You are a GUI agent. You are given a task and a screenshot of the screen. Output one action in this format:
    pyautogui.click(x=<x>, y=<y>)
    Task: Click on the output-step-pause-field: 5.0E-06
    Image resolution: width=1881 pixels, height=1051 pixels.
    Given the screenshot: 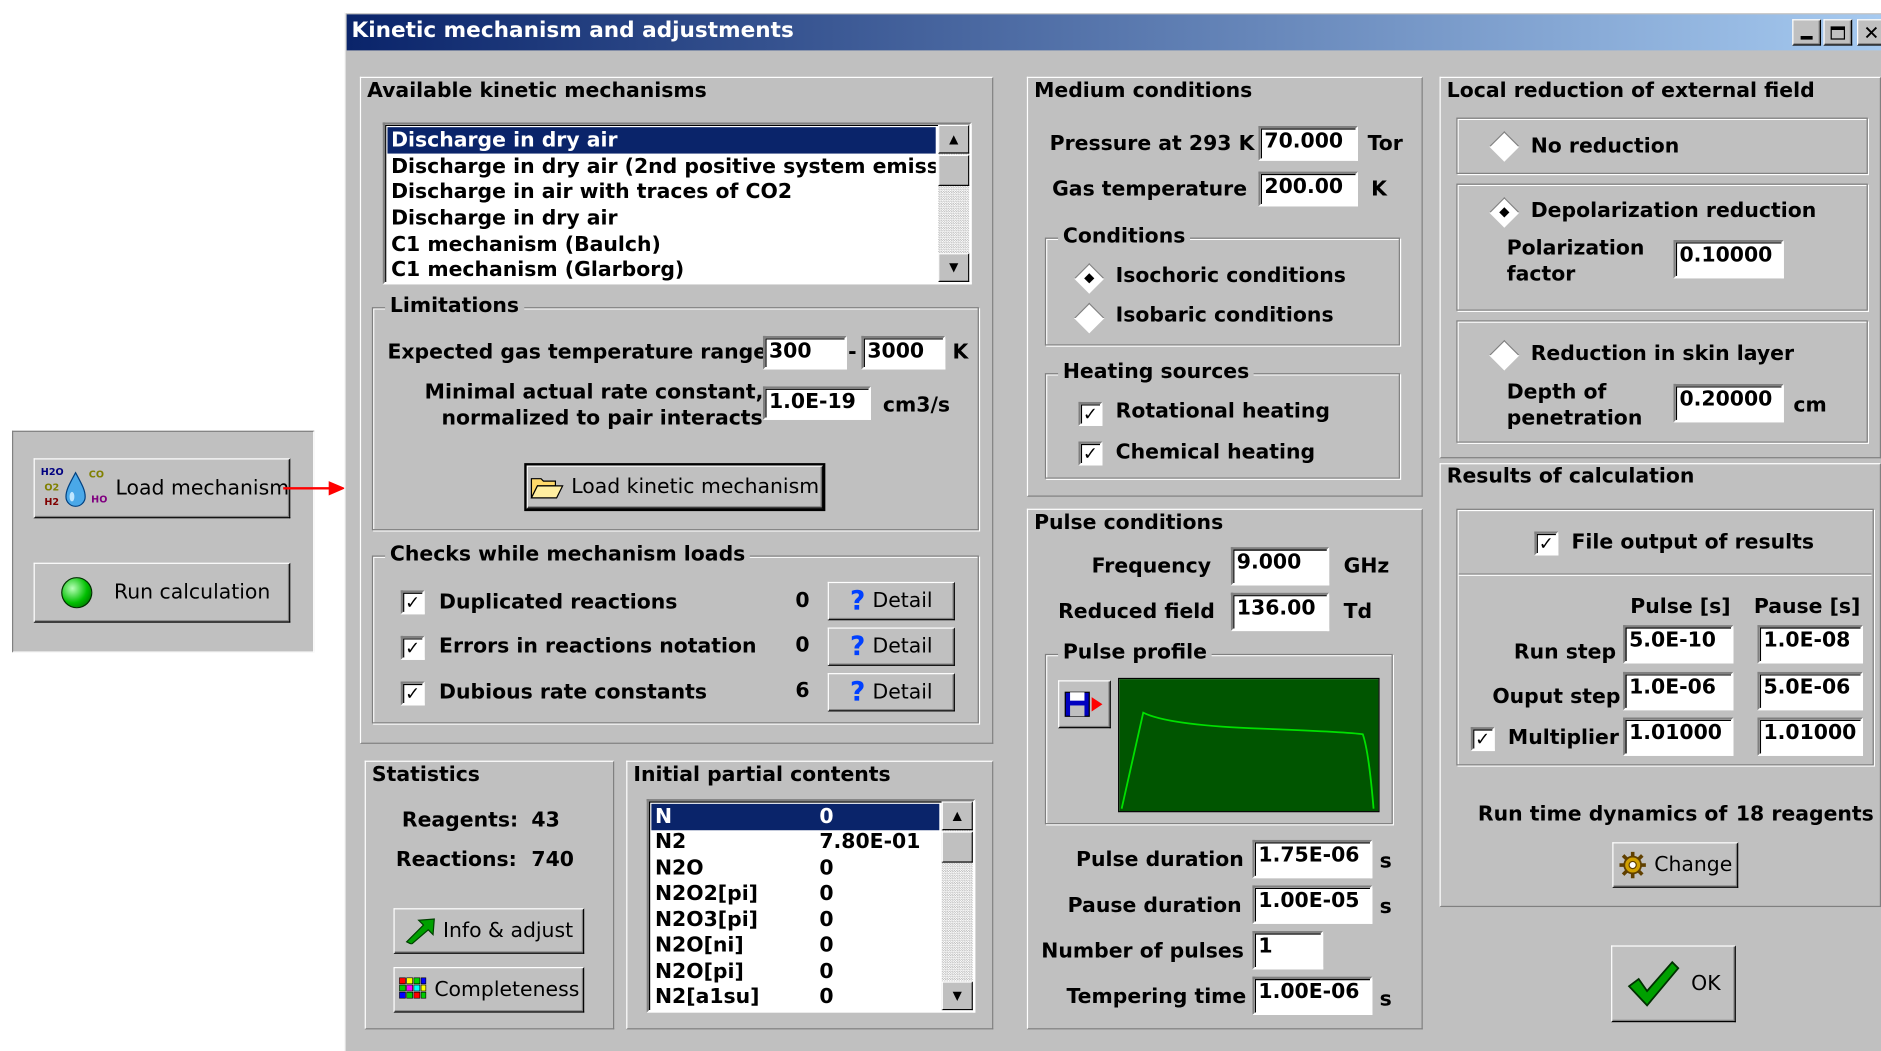 What is the action you would take?
    pyautogui.click(x=1810, y=691)
    